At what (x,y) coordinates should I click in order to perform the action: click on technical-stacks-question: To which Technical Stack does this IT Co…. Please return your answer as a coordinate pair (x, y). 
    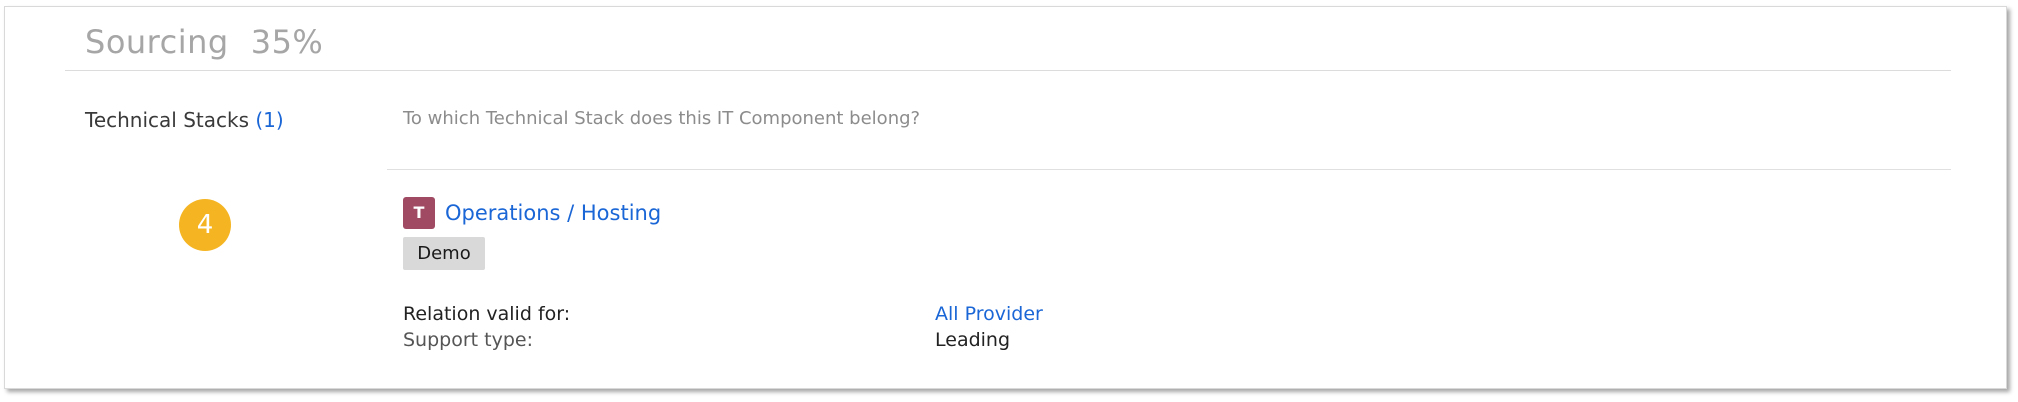
    Looking at the image, I should click on (662, 118).